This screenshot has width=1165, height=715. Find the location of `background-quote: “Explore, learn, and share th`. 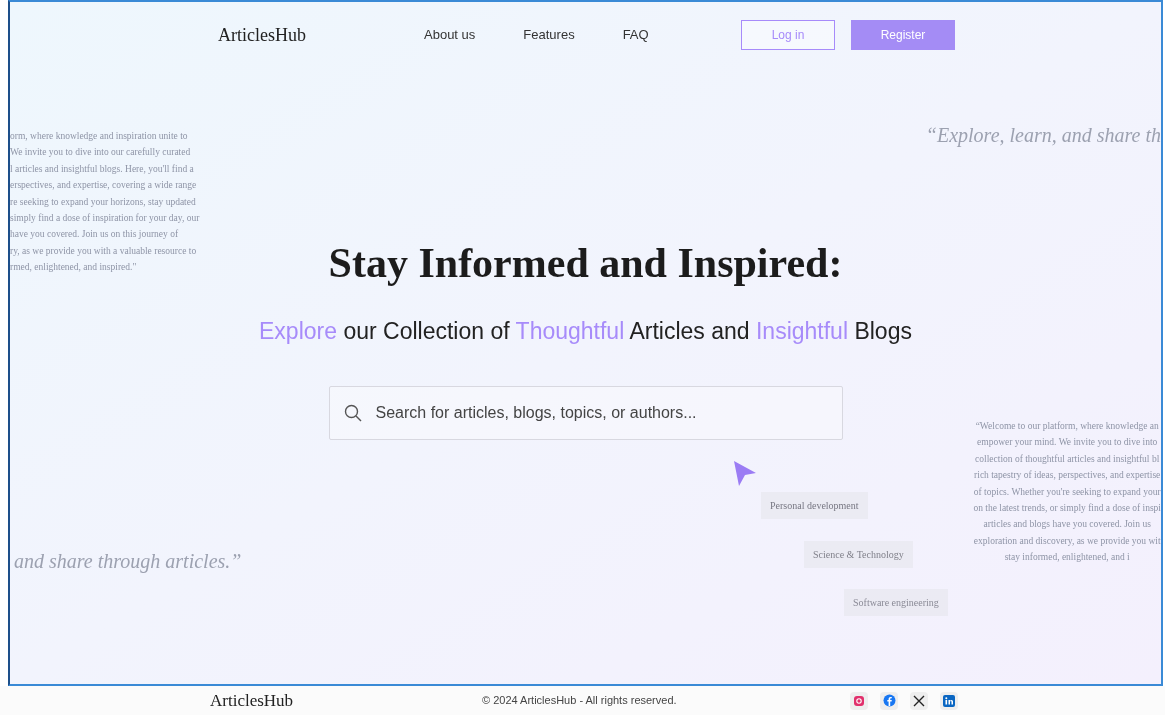

background-quote: “Explore, learn, and share th is located at coordinates (1043, 136).